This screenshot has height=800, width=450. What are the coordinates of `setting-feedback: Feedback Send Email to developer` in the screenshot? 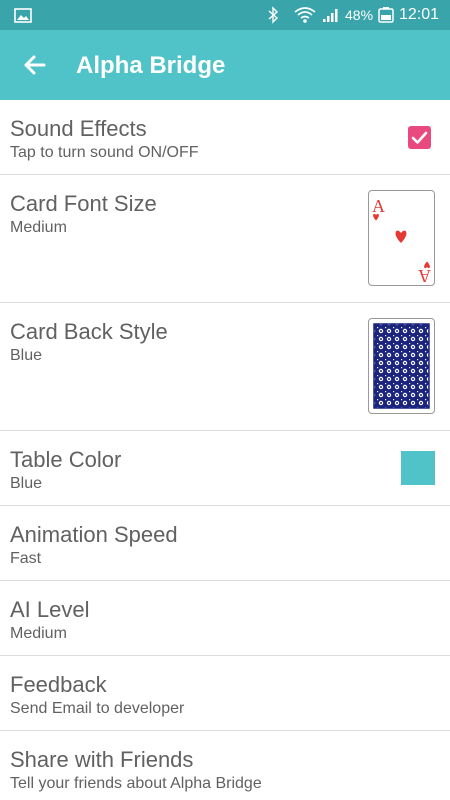 It's located at (225, 693).